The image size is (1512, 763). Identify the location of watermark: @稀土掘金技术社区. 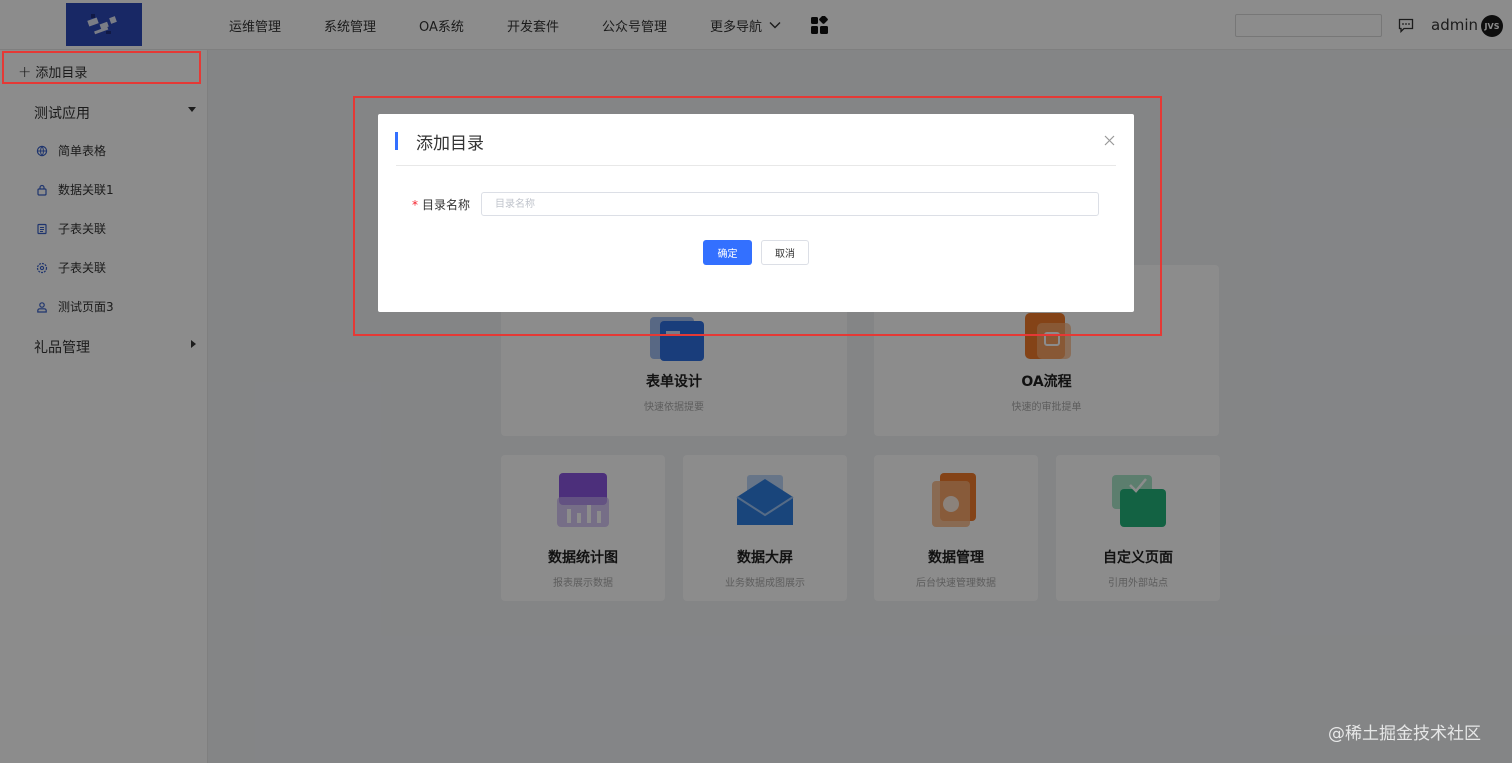
(1404, 734).